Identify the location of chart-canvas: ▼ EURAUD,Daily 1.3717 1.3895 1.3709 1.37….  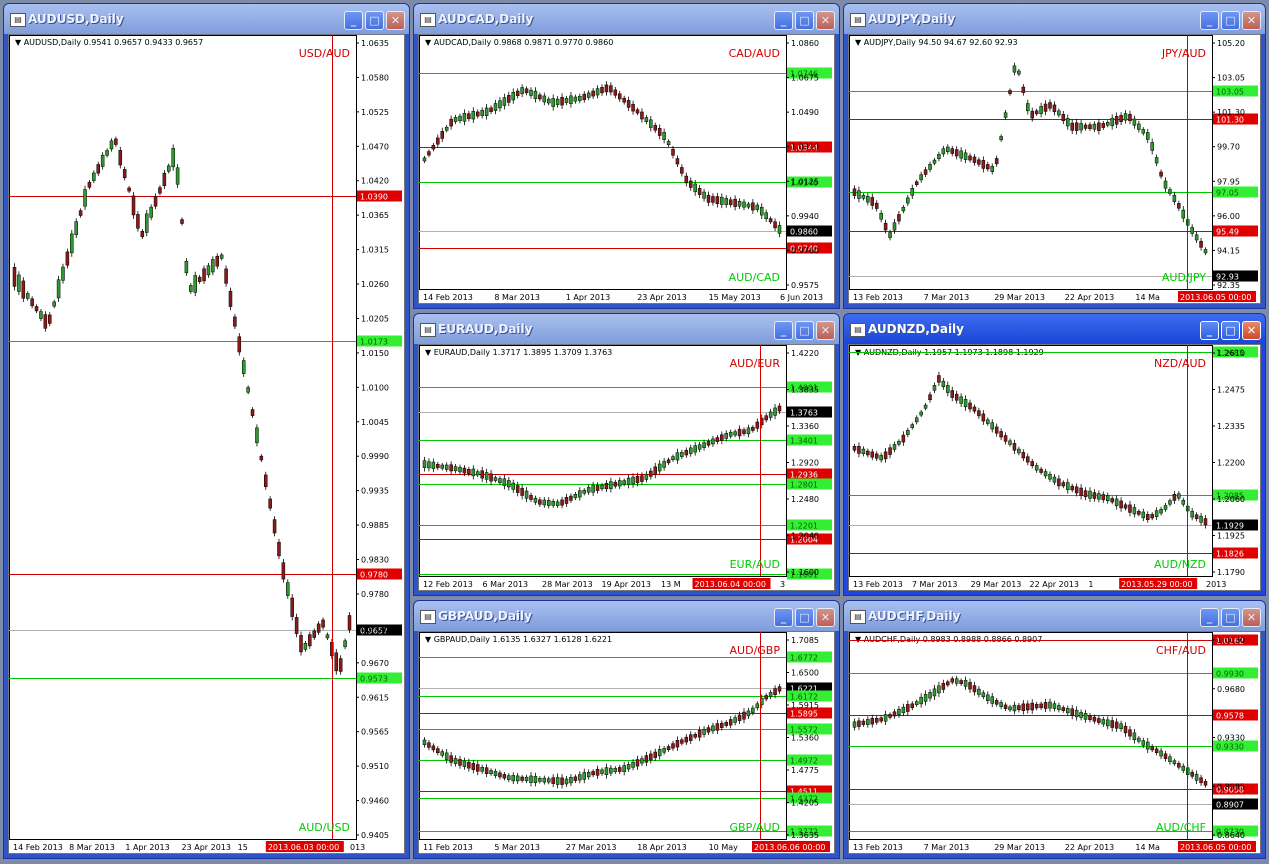
(626, 467).